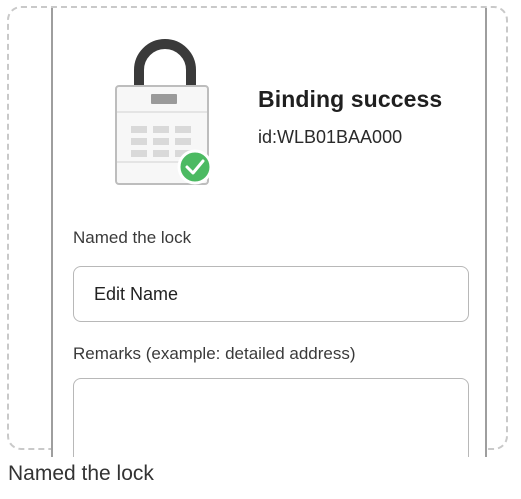 The height and width of the screenshot is (499, 521). I want to click on figure-caption: Named the lock, so click(81, 473).